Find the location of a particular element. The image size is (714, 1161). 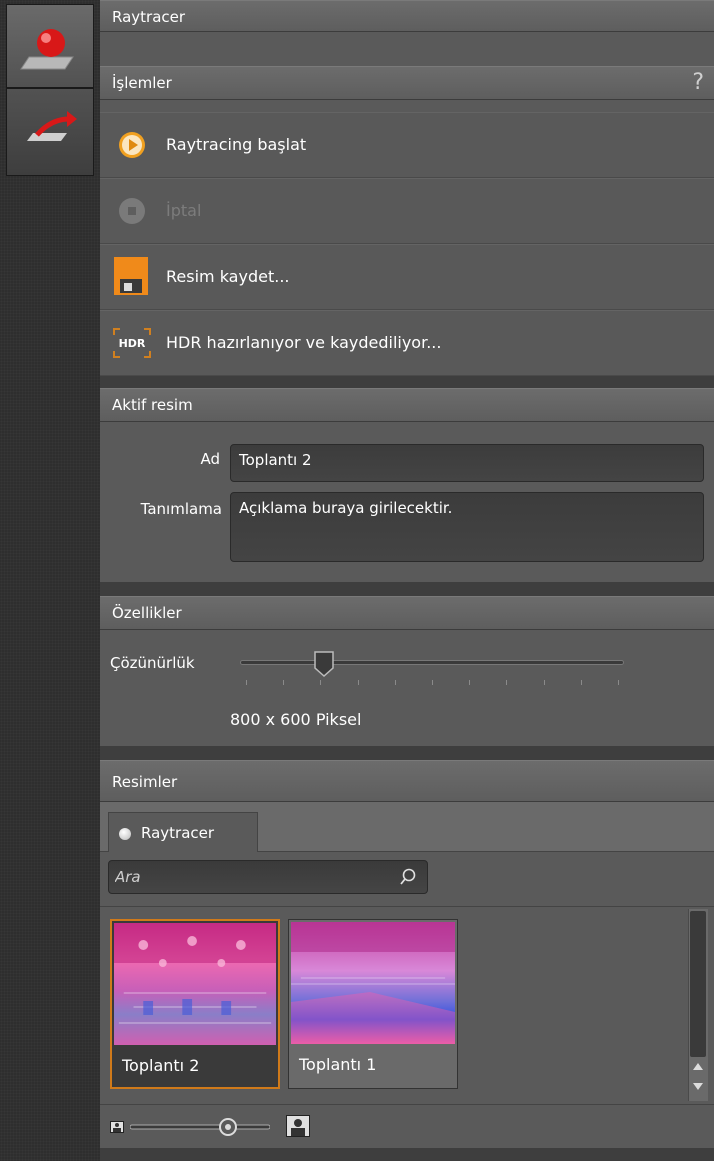

hdr-icon: HDR is located at coordinates (132, 343).